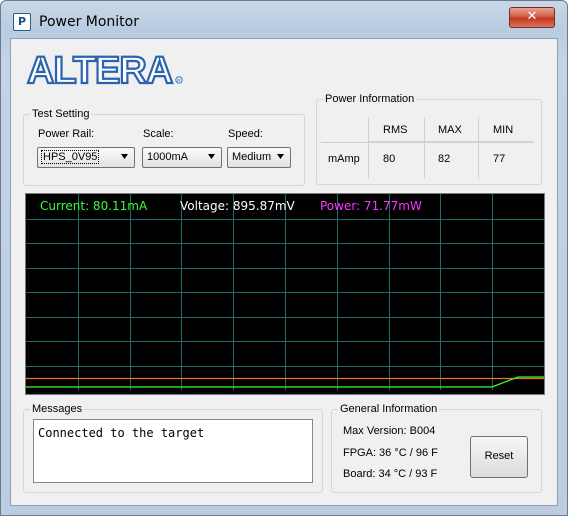  Describe the element at coordinates (70, 157) in the screenshot. I see `power-rail-value: HPS_0V95` at that location.